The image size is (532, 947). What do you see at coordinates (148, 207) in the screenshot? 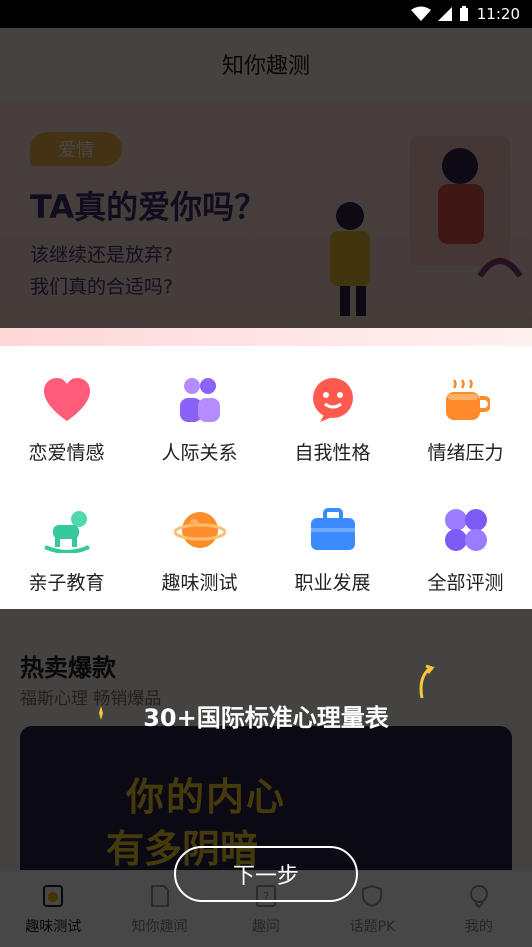
I see `banner-title: TA真的爱你吗？` at bounding box center [148, 207].